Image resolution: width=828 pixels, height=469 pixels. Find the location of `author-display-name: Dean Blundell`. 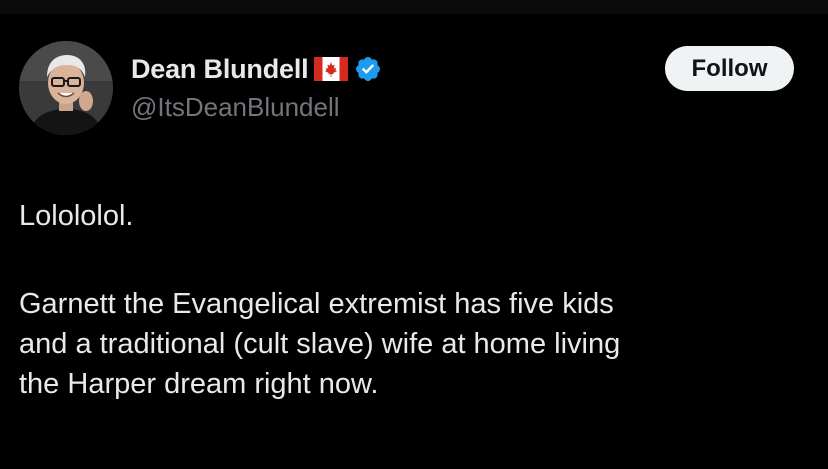

author-display-name: Dean Blundell is located at coordinates (220, 69).